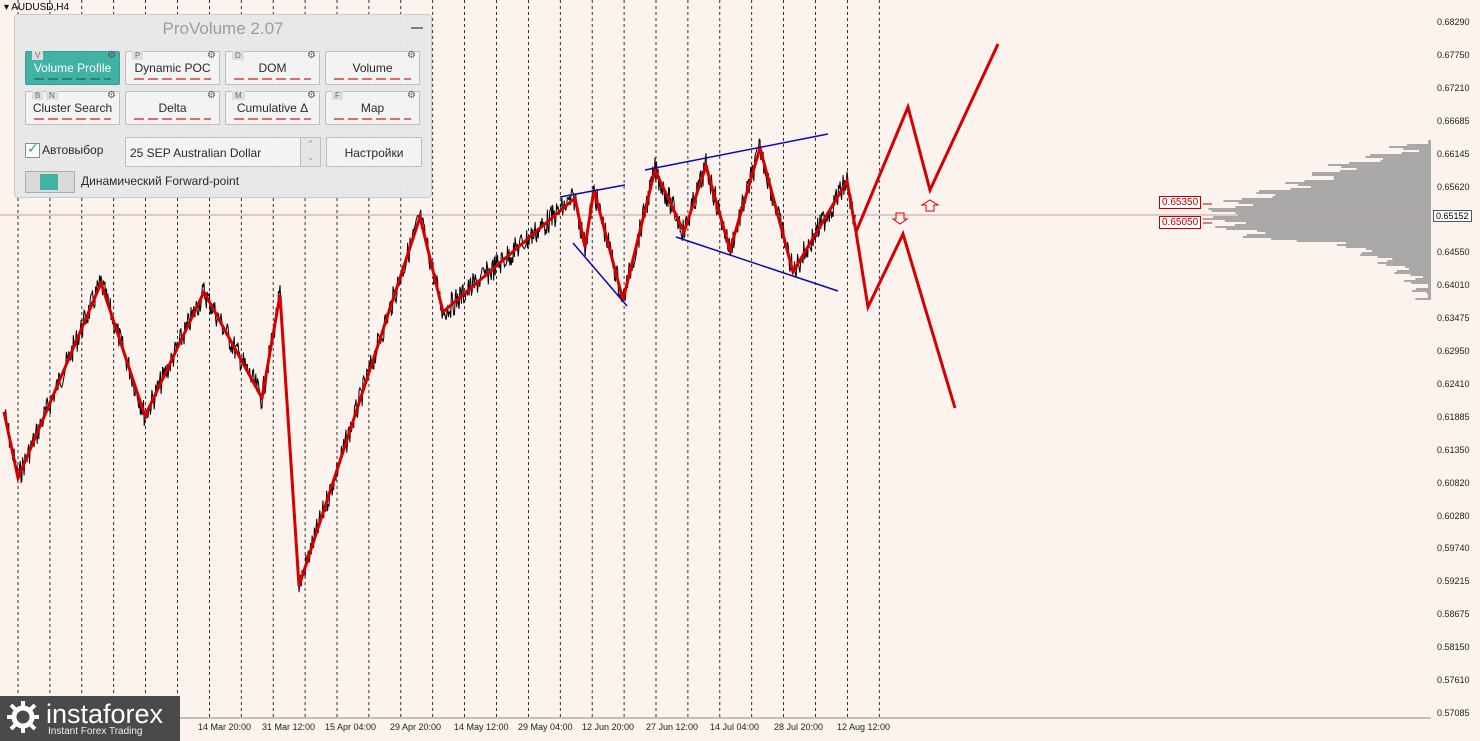 This screenshot has width=1480, height=741. What do you see at coordinates (1453, 153) in the screenshot?
I see `price-tick: 0.66145` at bounding box center [1453, 153].